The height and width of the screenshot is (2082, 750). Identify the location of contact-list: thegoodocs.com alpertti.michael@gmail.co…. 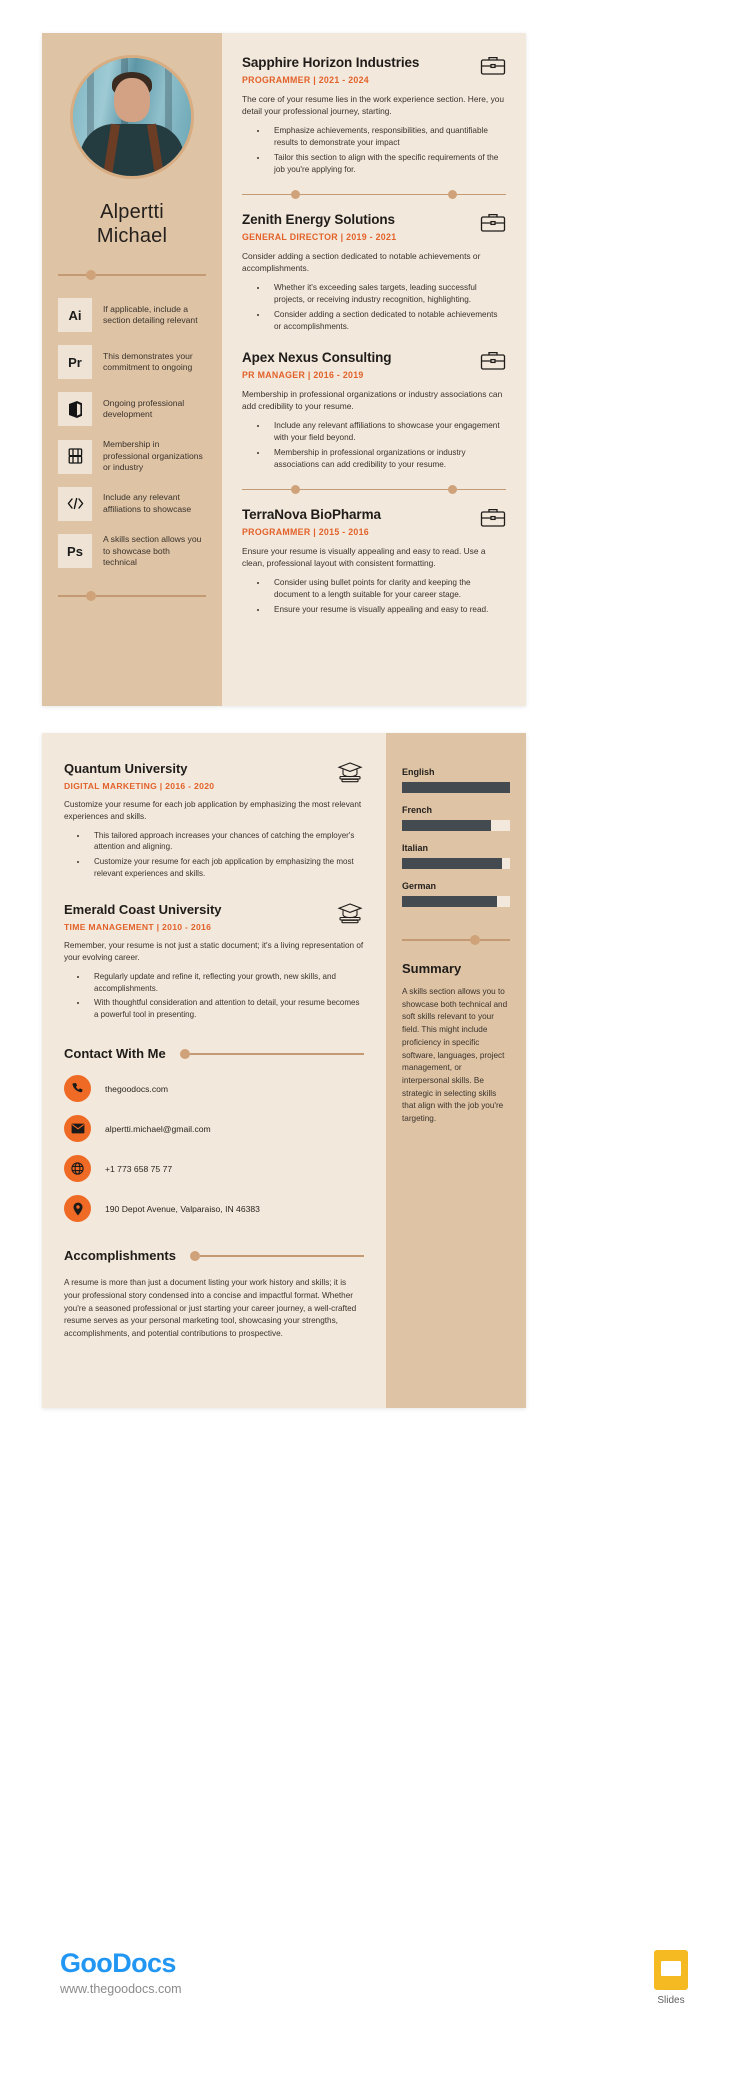
(214, 1149).